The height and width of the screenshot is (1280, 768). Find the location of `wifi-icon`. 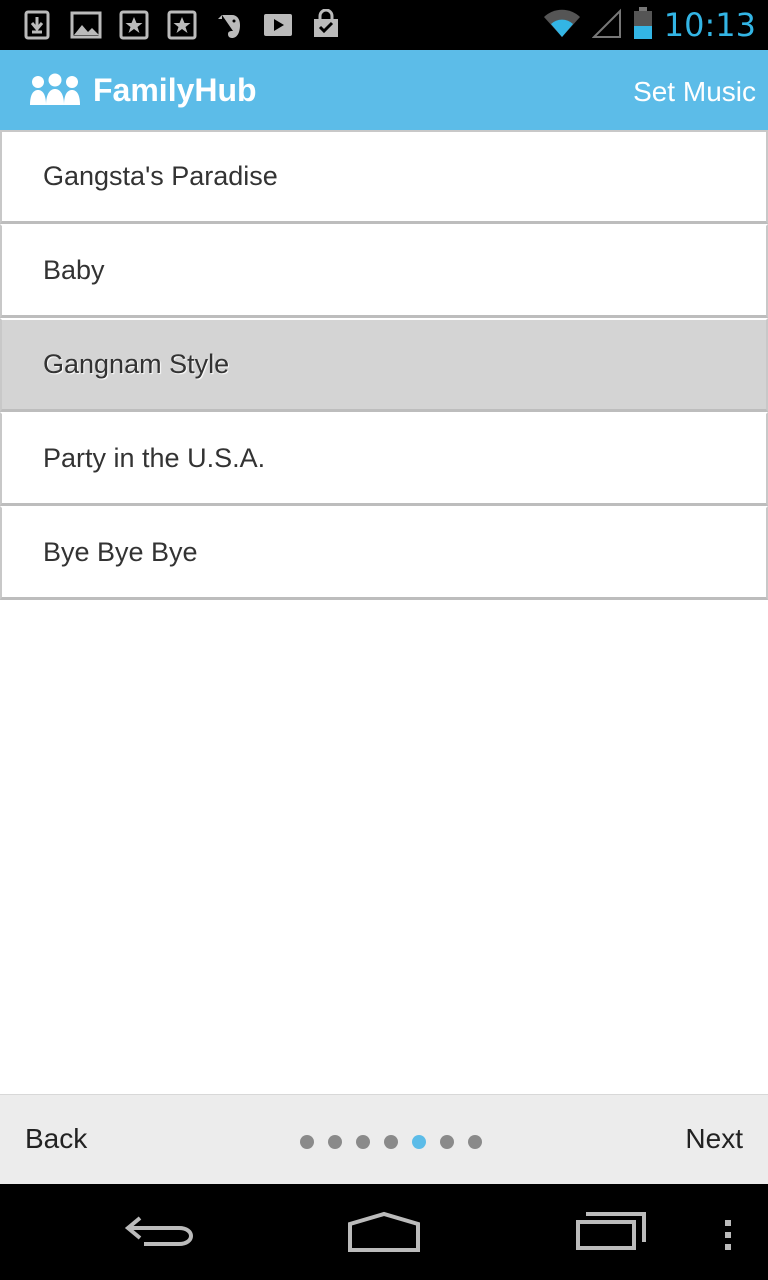

wifi-icon is located at coordinates (562, 25).